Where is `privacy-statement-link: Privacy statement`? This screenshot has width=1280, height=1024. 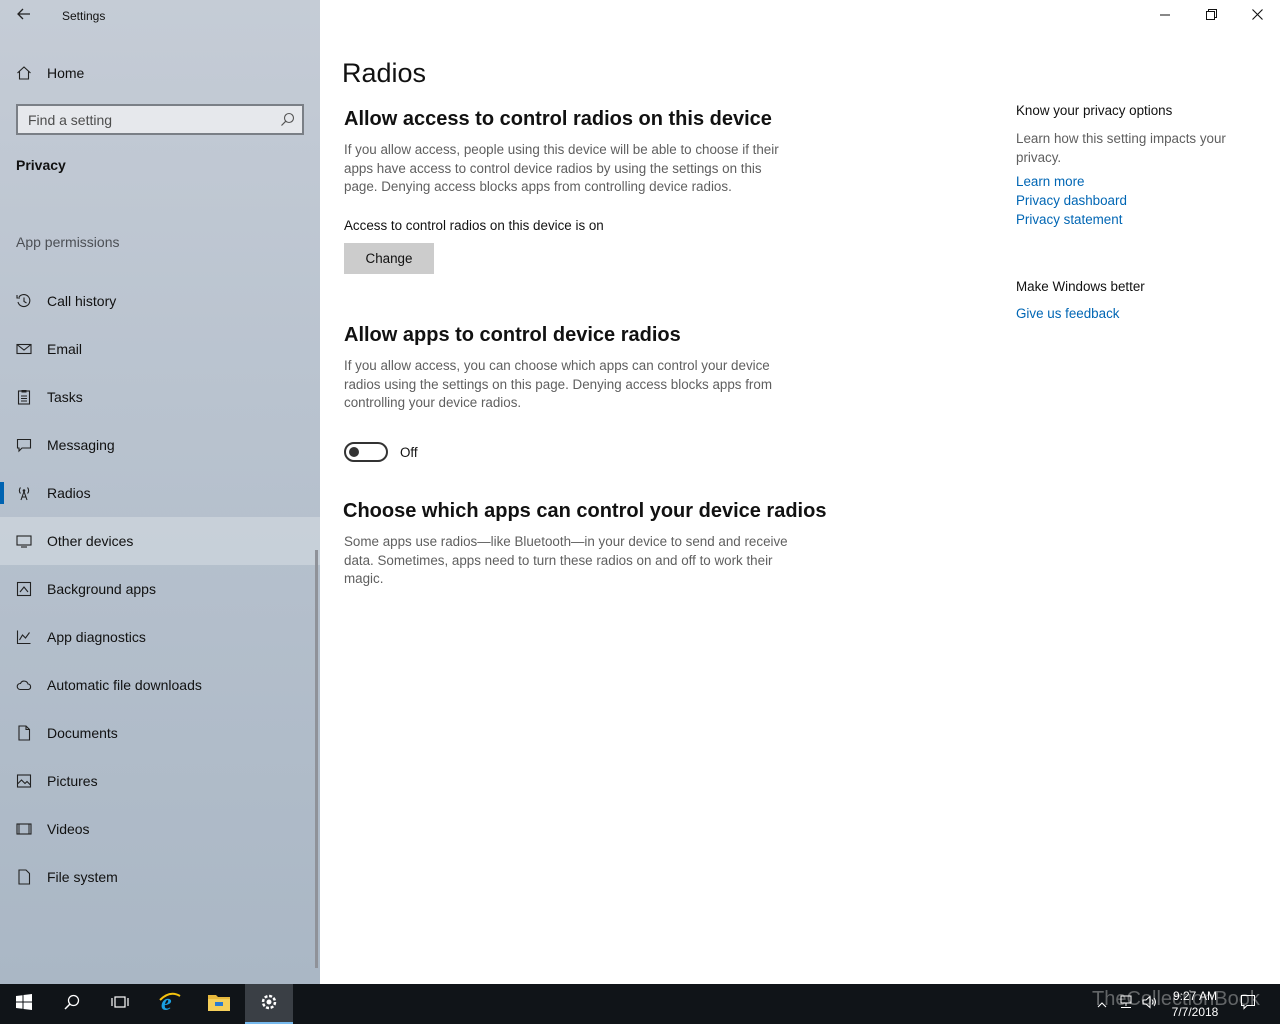
privacy-statement-link: Privacy statement is located at coordinates (1069, 219).